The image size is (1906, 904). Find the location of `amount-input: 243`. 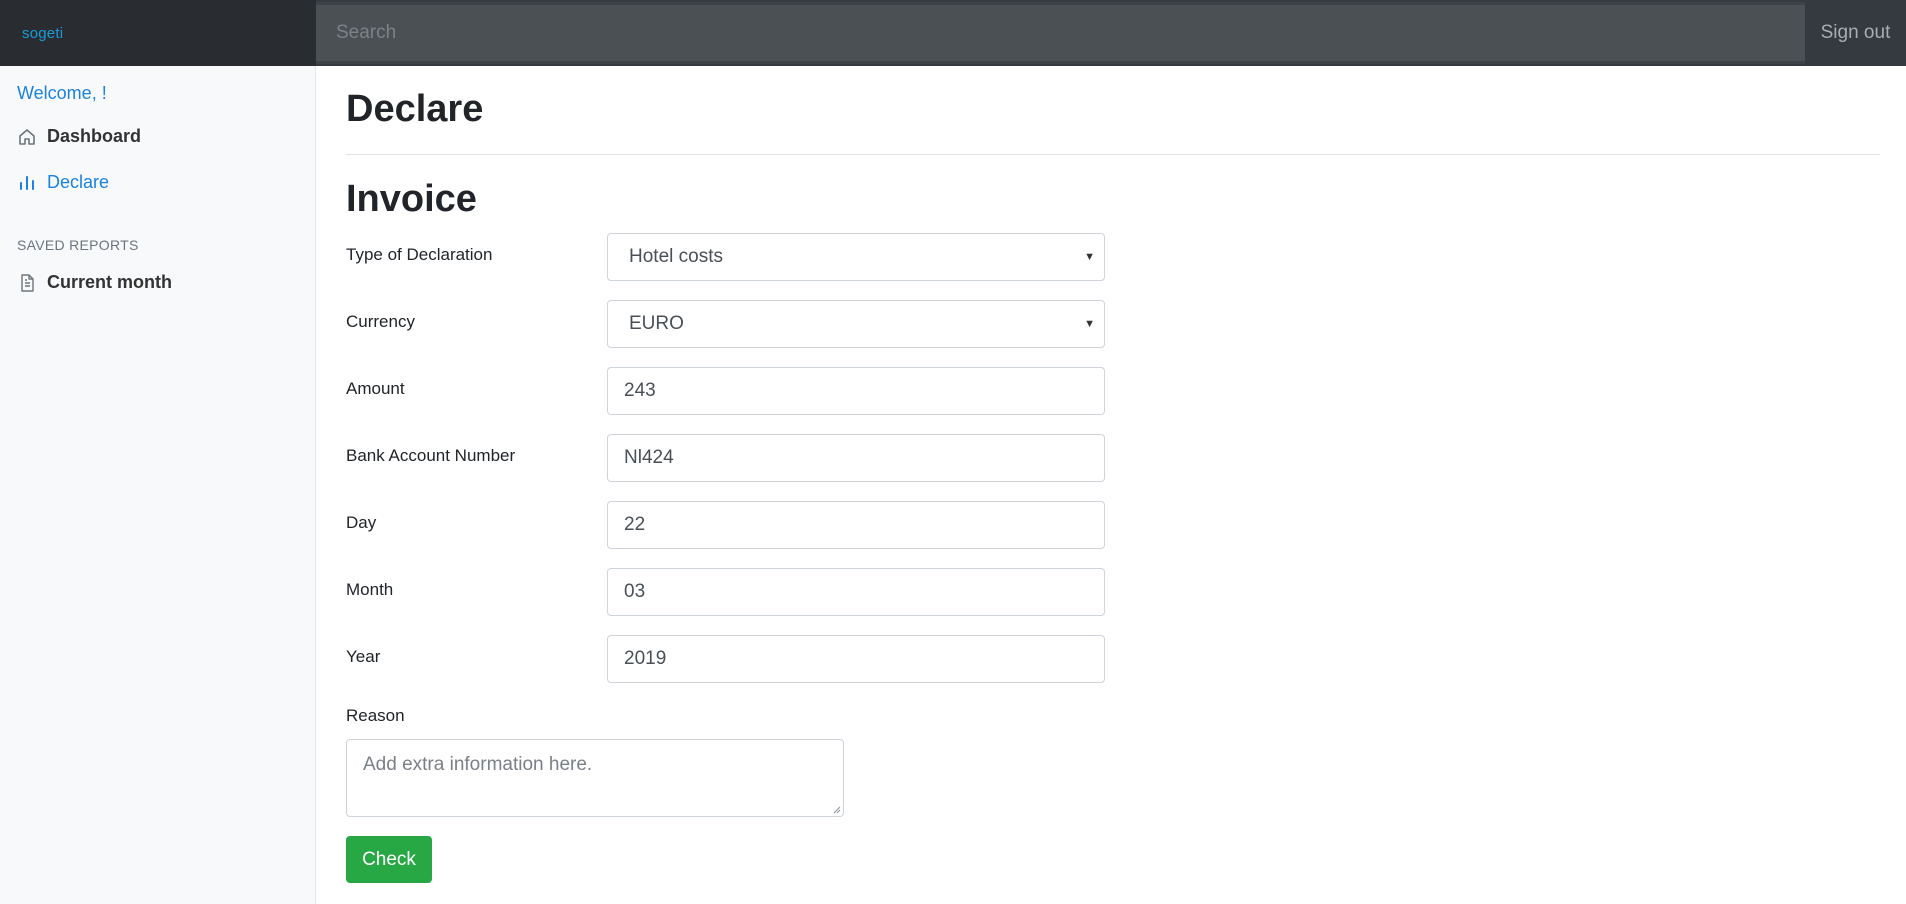

amount-input: 243 is located at coordinates (856, 391).